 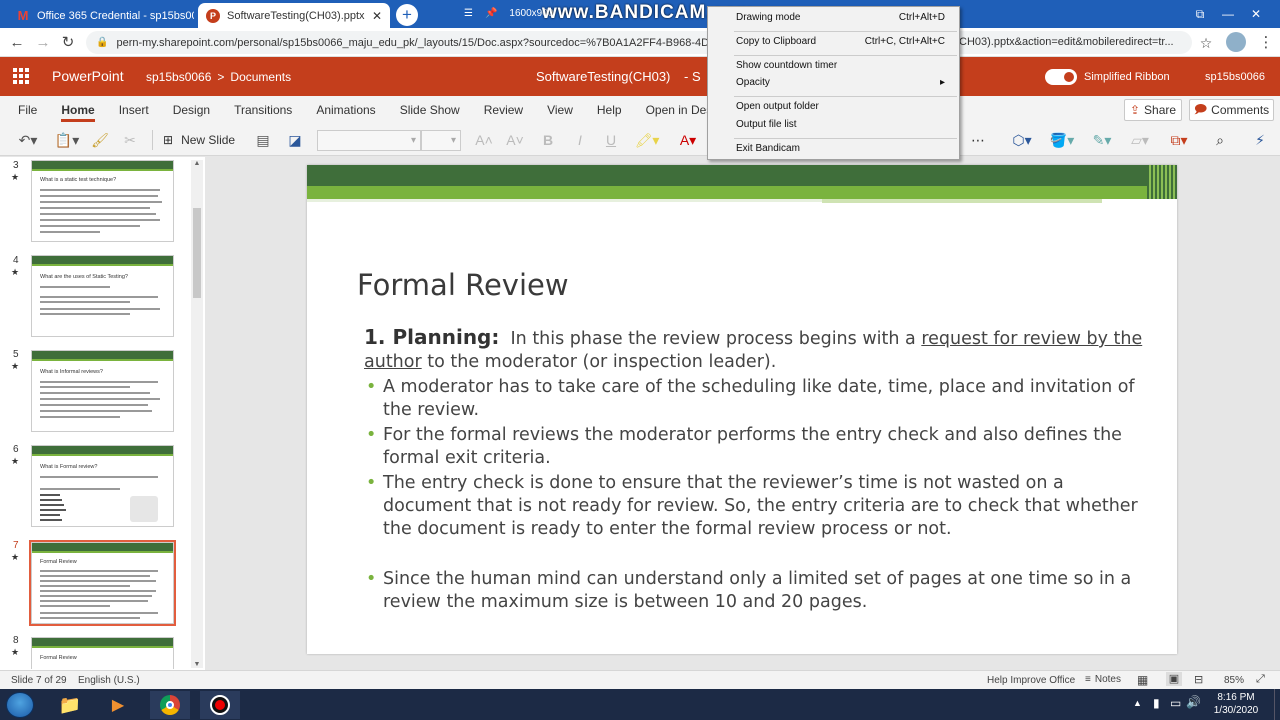 I want to click on menu-icon: ☰, so click(x=468, y=13).